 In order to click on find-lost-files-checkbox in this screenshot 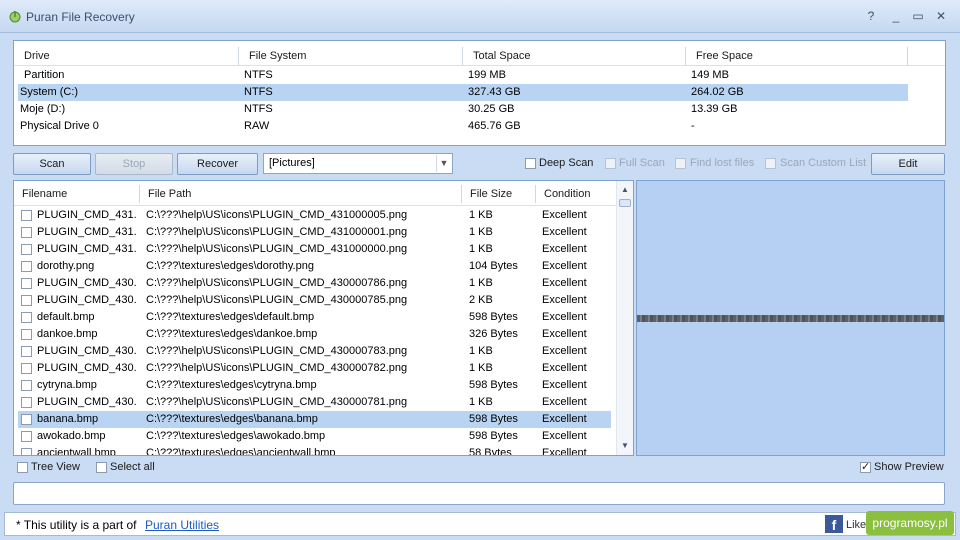, I will do `click(680, 163)`.